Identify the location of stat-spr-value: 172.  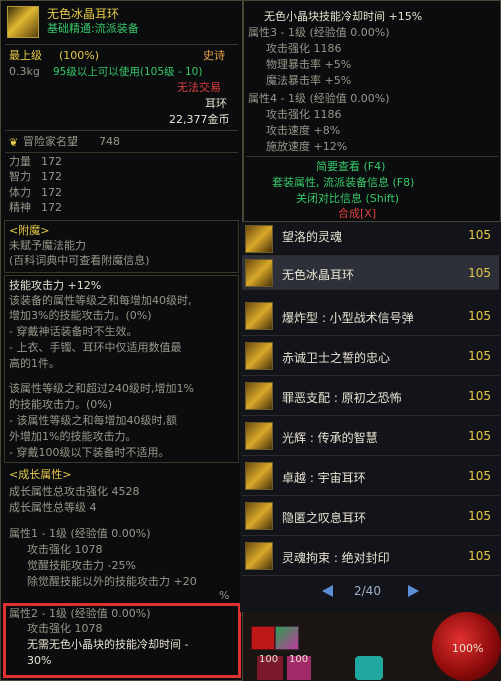
(51, 207).